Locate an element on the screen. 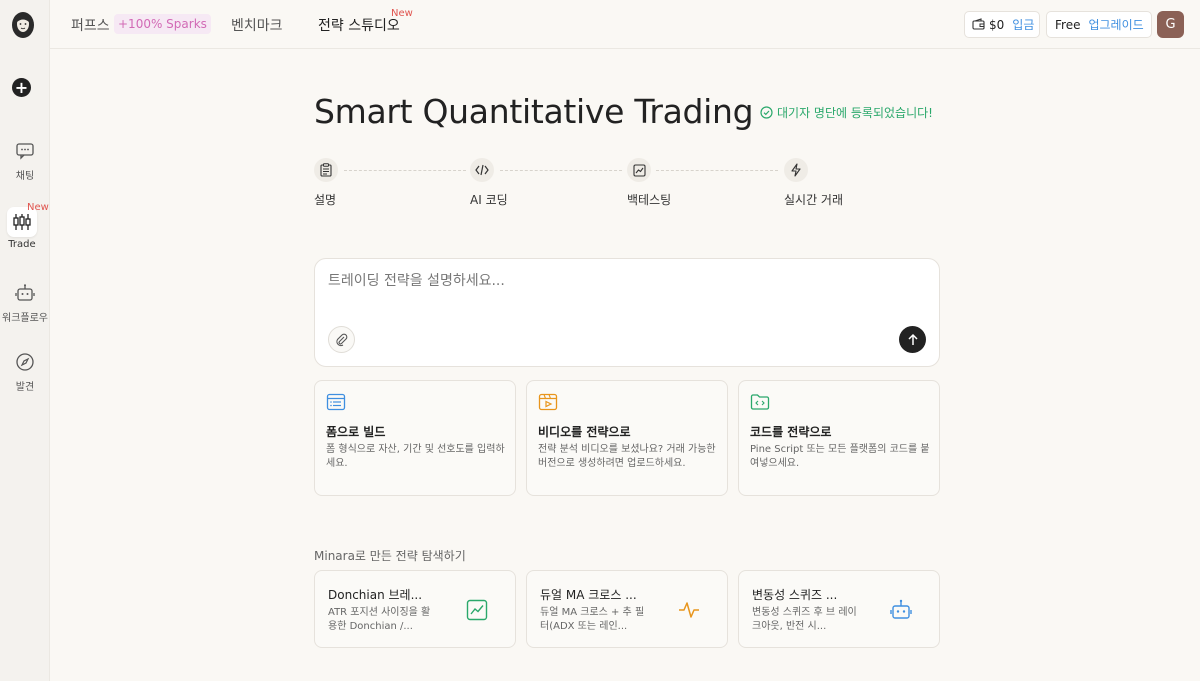 The image size is (1200, 681). lightning-icon is located at coordinates (796, 170).